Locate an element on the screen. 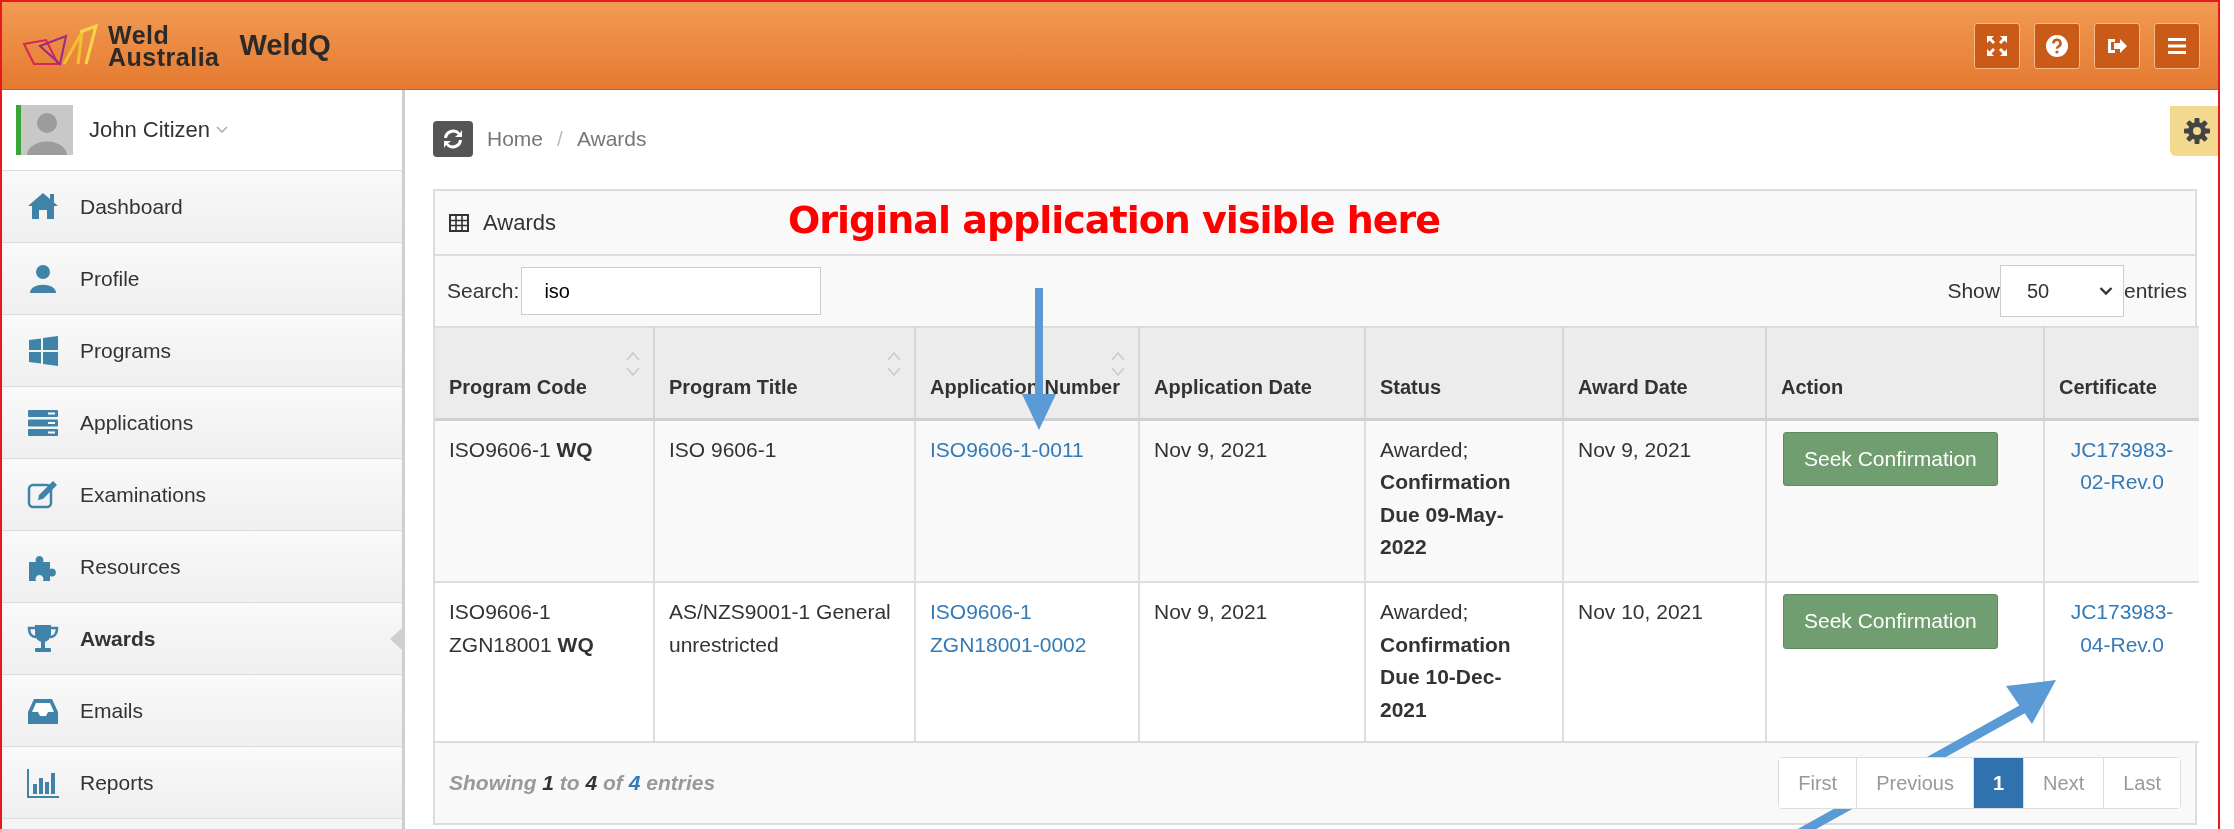  breadcrumb-current: Awards is located at coordinates (611, 138).